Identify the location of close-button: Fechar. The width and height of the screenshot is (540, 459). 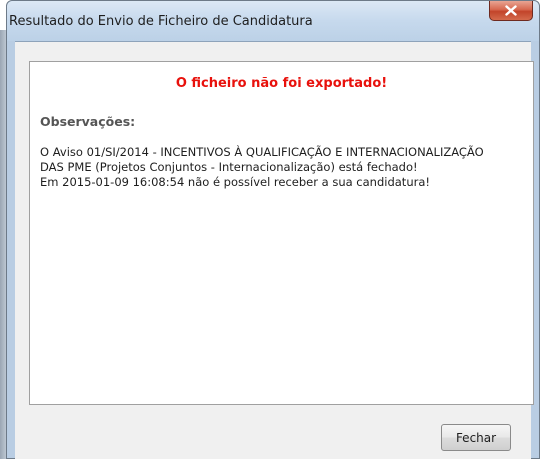
(476, 437).